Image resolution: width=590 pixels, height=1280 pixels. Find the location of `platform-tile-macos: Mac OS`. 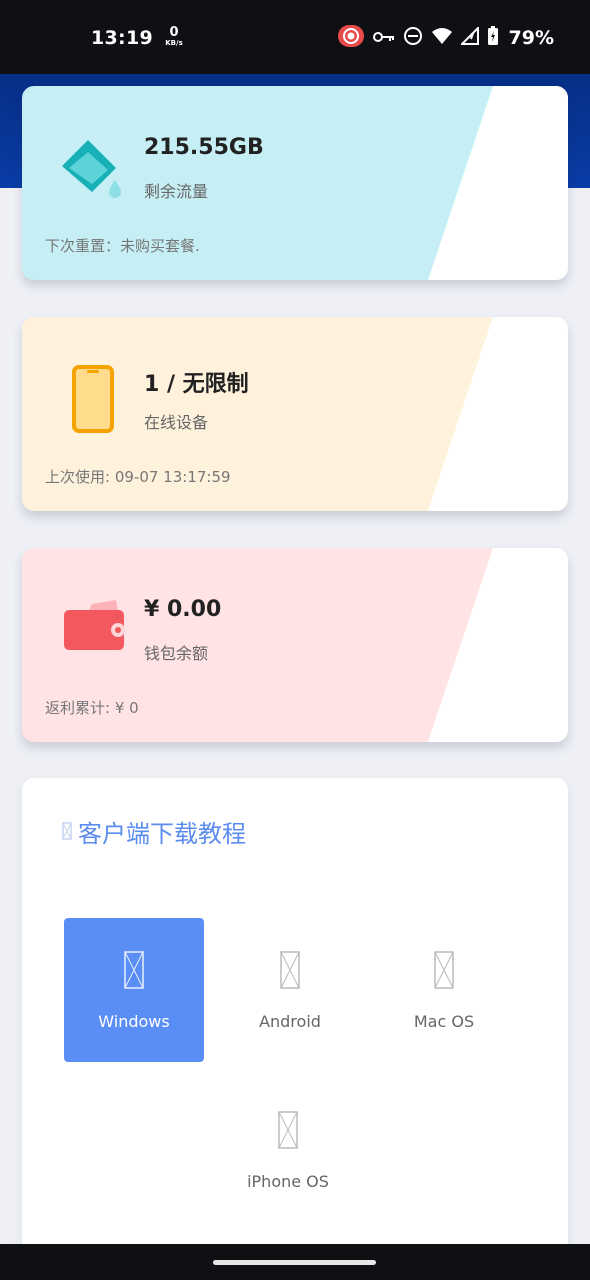

platform-tile-macos: Mac OS is located at coordinates (444, 990).